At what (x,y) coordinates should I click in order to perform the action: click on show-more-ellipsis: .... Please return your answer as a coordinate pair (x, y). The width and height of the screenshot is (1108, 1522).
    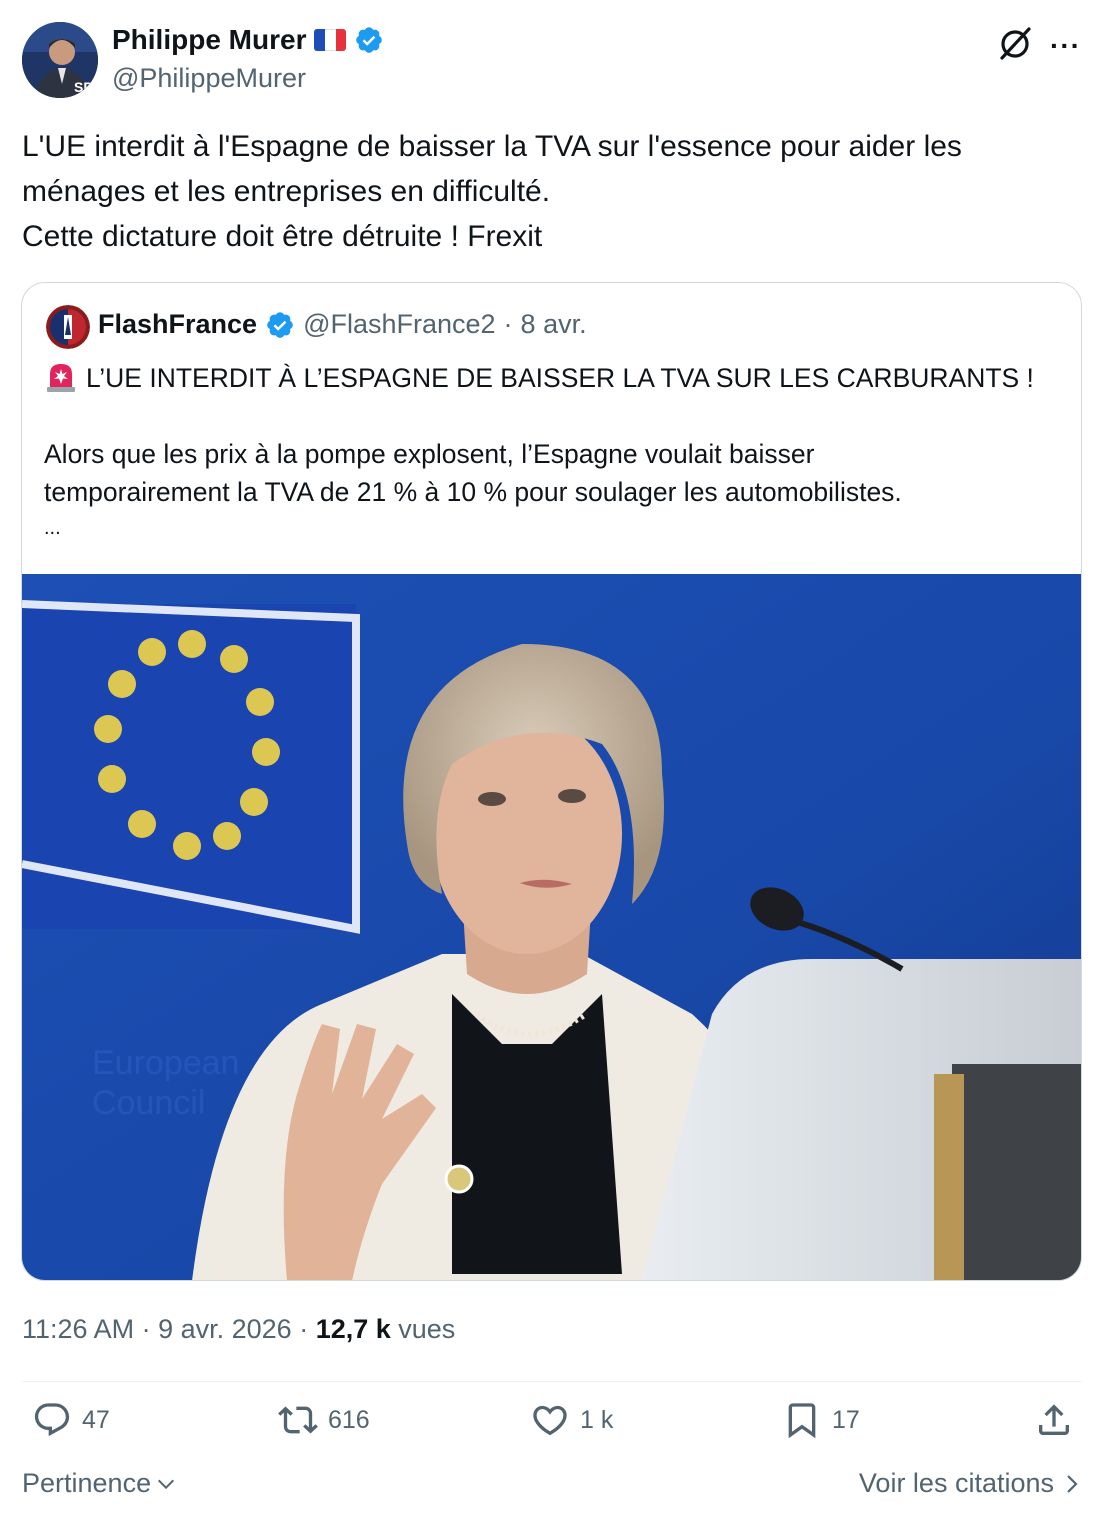
    Looking at the image, I should click on (549, 528).